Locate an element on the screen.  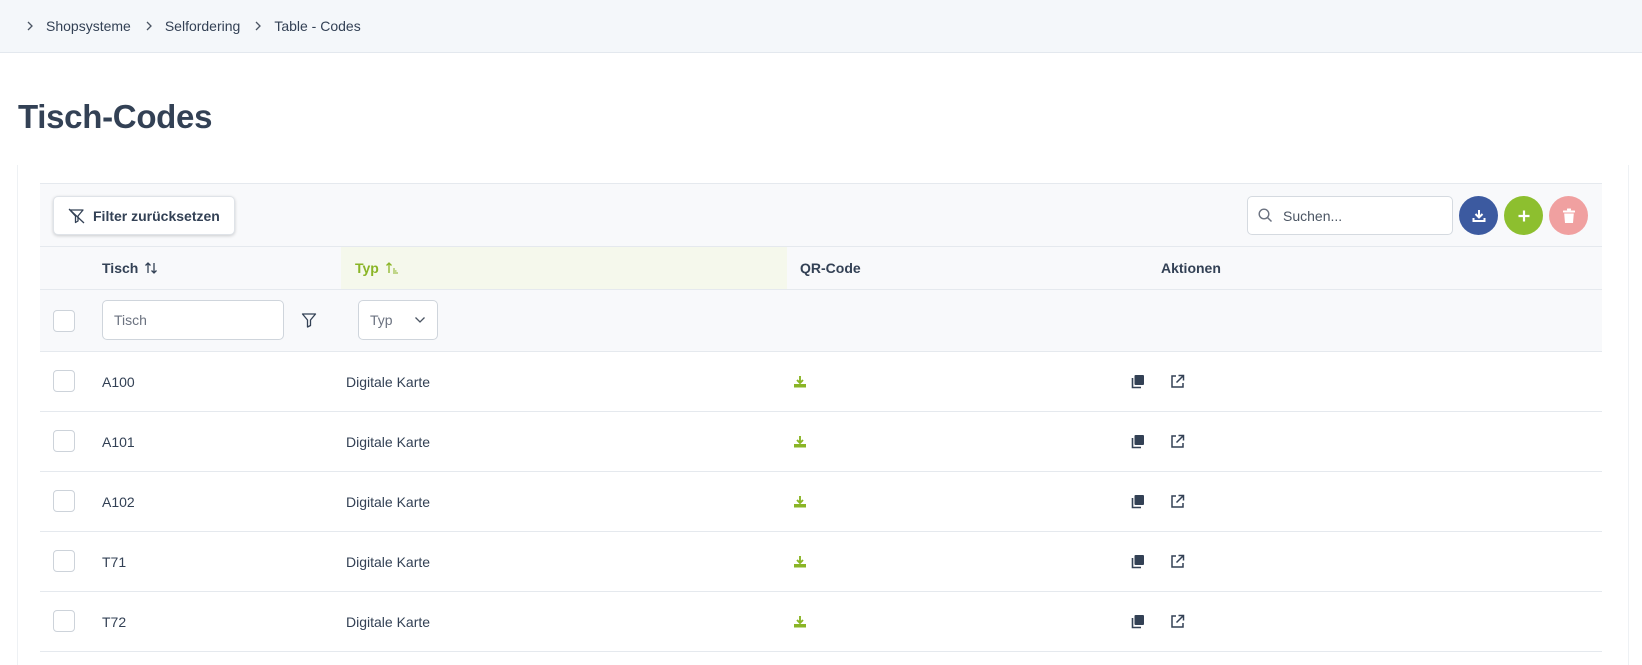
table-row: T72 Digitale Karte is located at coordinates (821, 622).